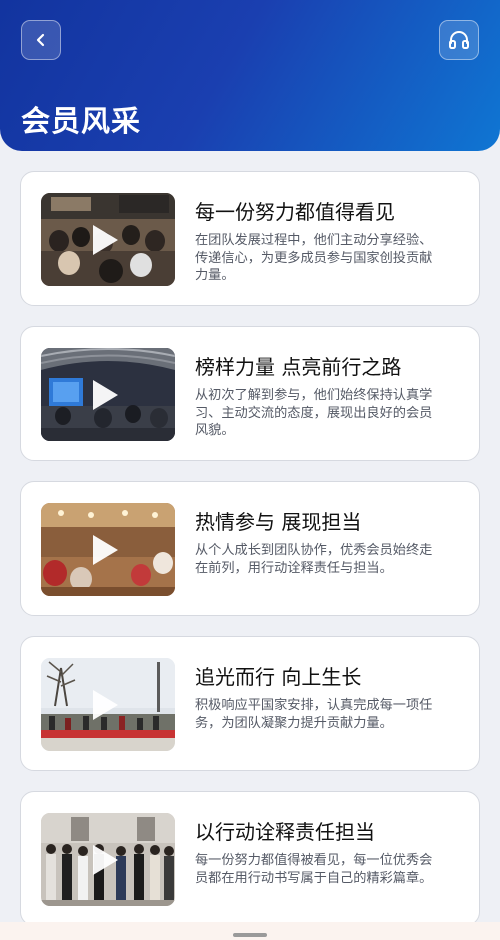  What do you see at coordinates (278, 677) in the screenshot?
I see `story-title: 追光而行 向上生长` at bounding box center [278, 677].